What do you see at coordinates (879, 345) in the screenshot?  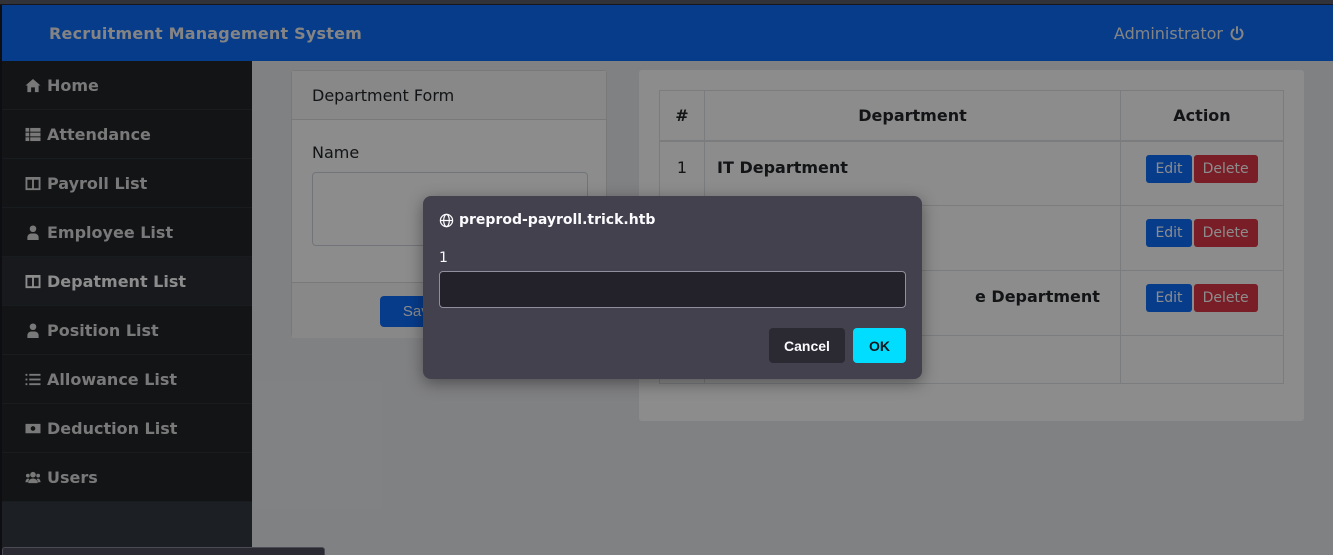 I see `ok-button: OK` at bounding box center [879, 345].